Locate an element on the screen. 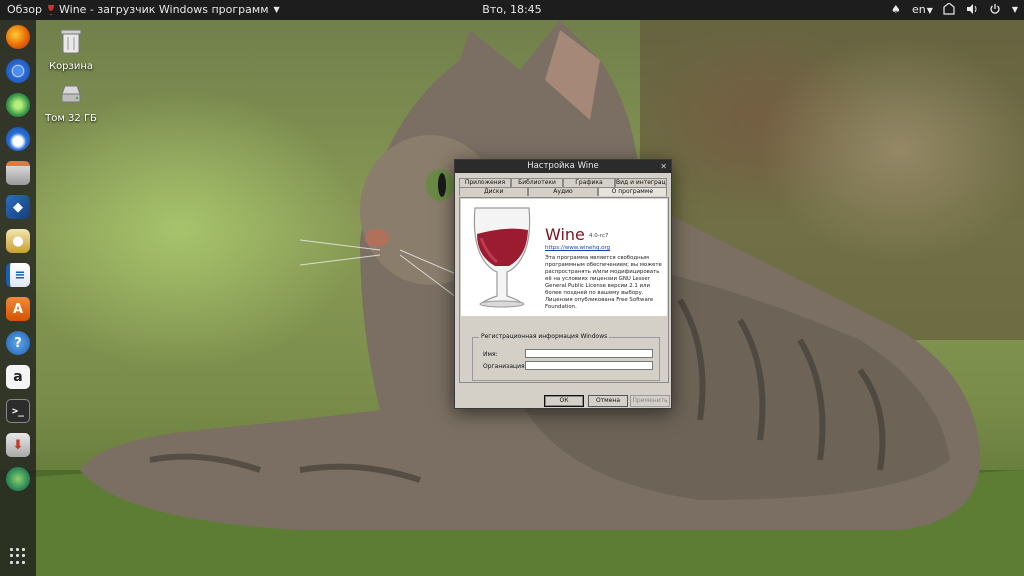  software-center-icon: A is located at coordinates (18, 309).